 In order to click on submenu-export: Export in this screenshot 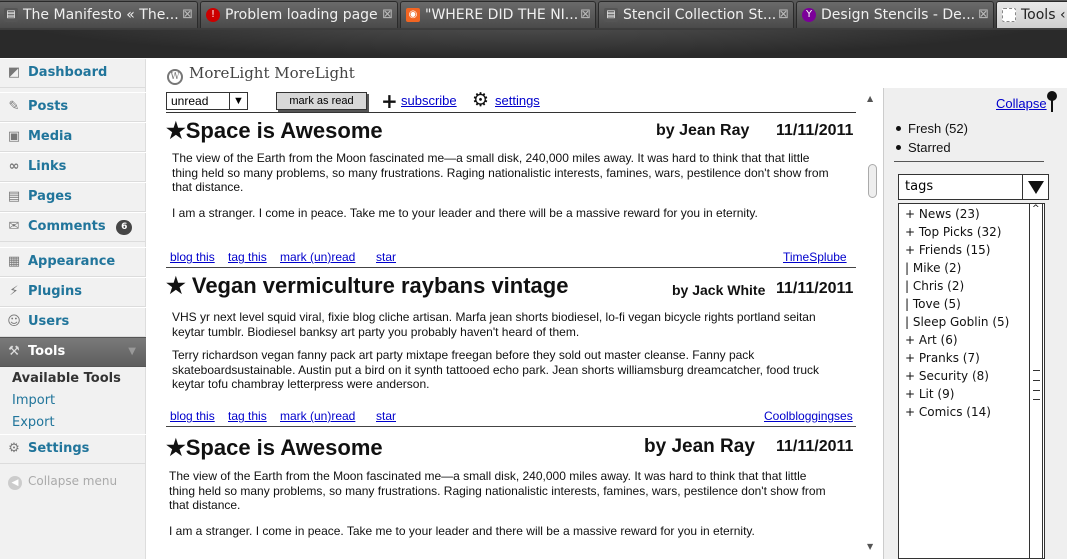, I will do `click(33, 422)`.